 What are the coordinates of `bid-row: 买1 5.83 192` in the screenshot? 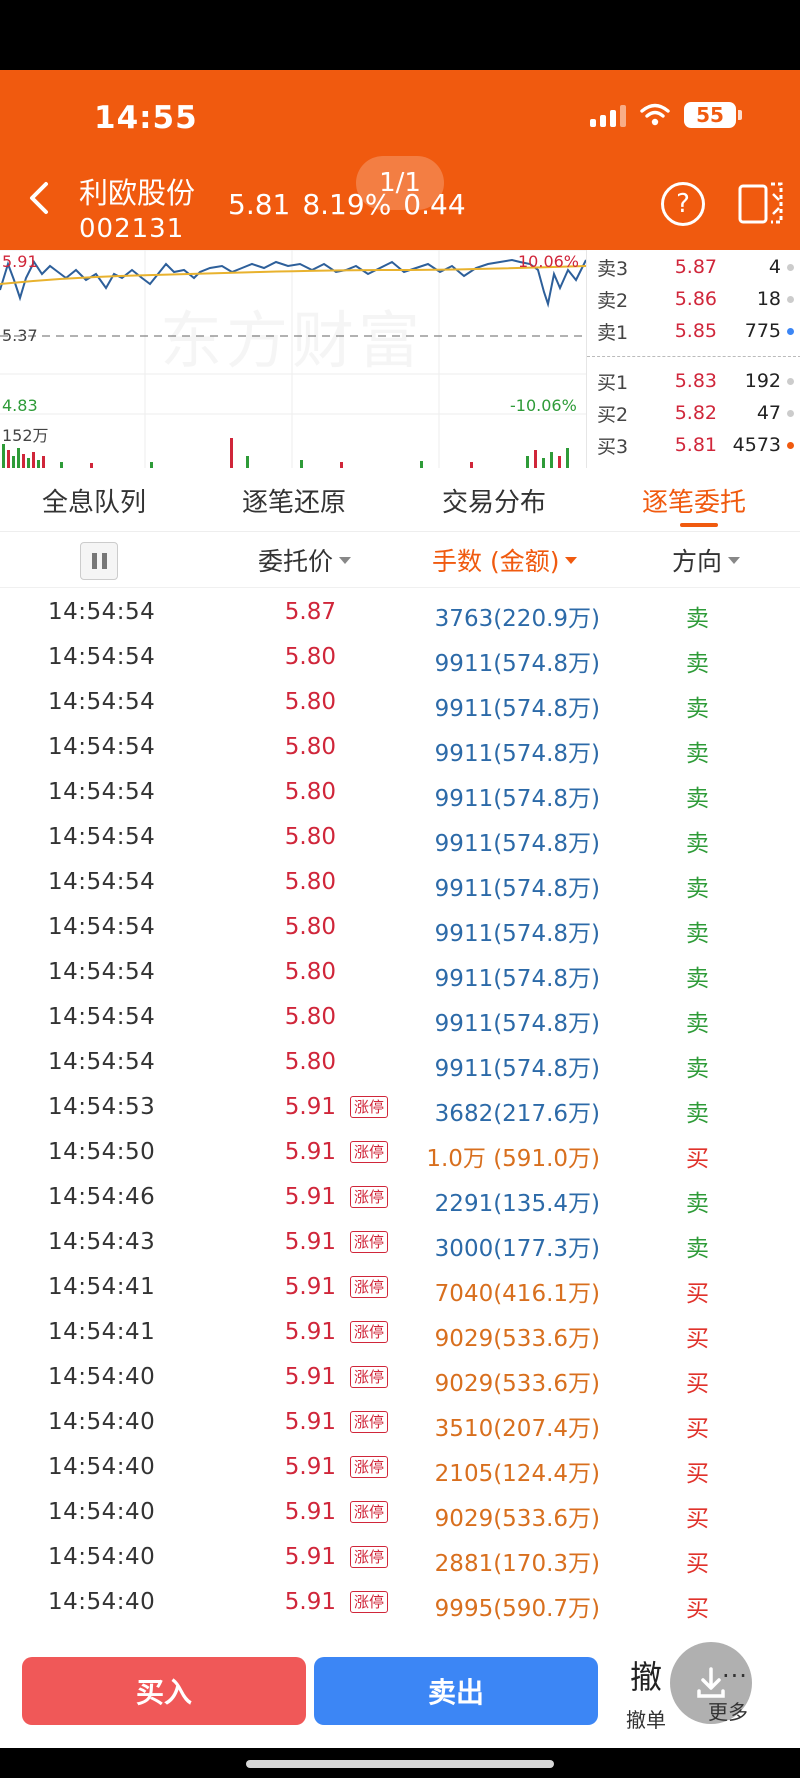 It's located at (697, 381).